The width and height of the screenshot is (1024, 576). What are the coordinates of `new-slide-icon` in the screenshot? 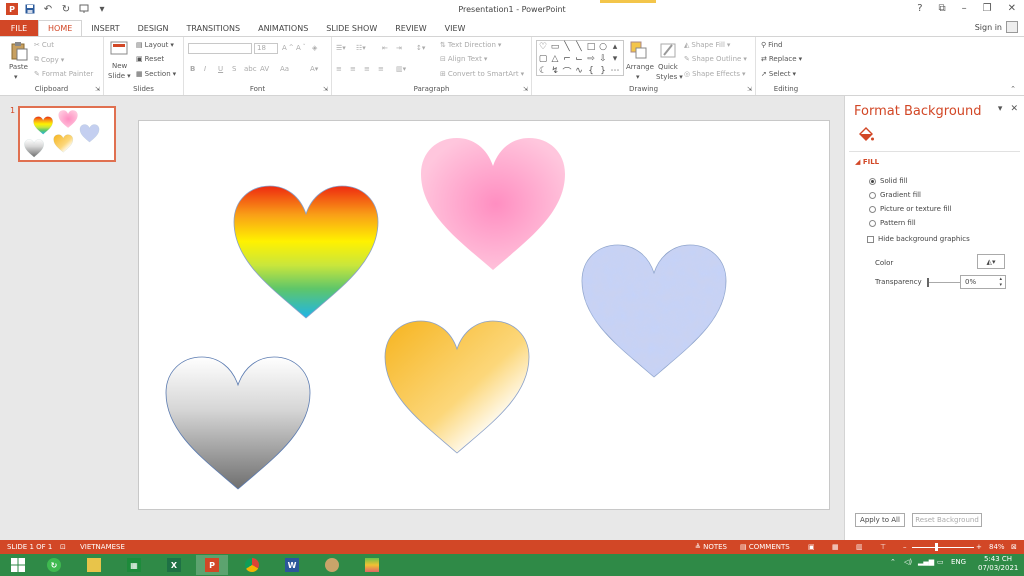 It's located at (119, 50).